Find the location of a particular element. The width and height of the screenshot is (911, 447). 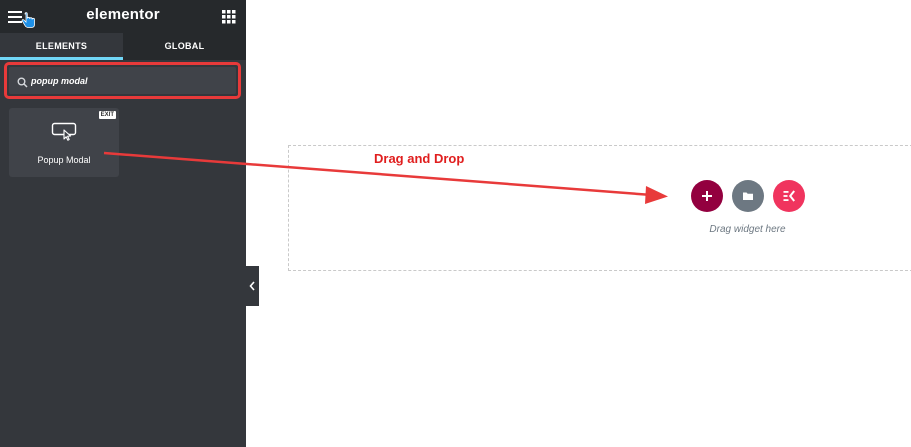

plus-icon is located at coordinates (707, 196).